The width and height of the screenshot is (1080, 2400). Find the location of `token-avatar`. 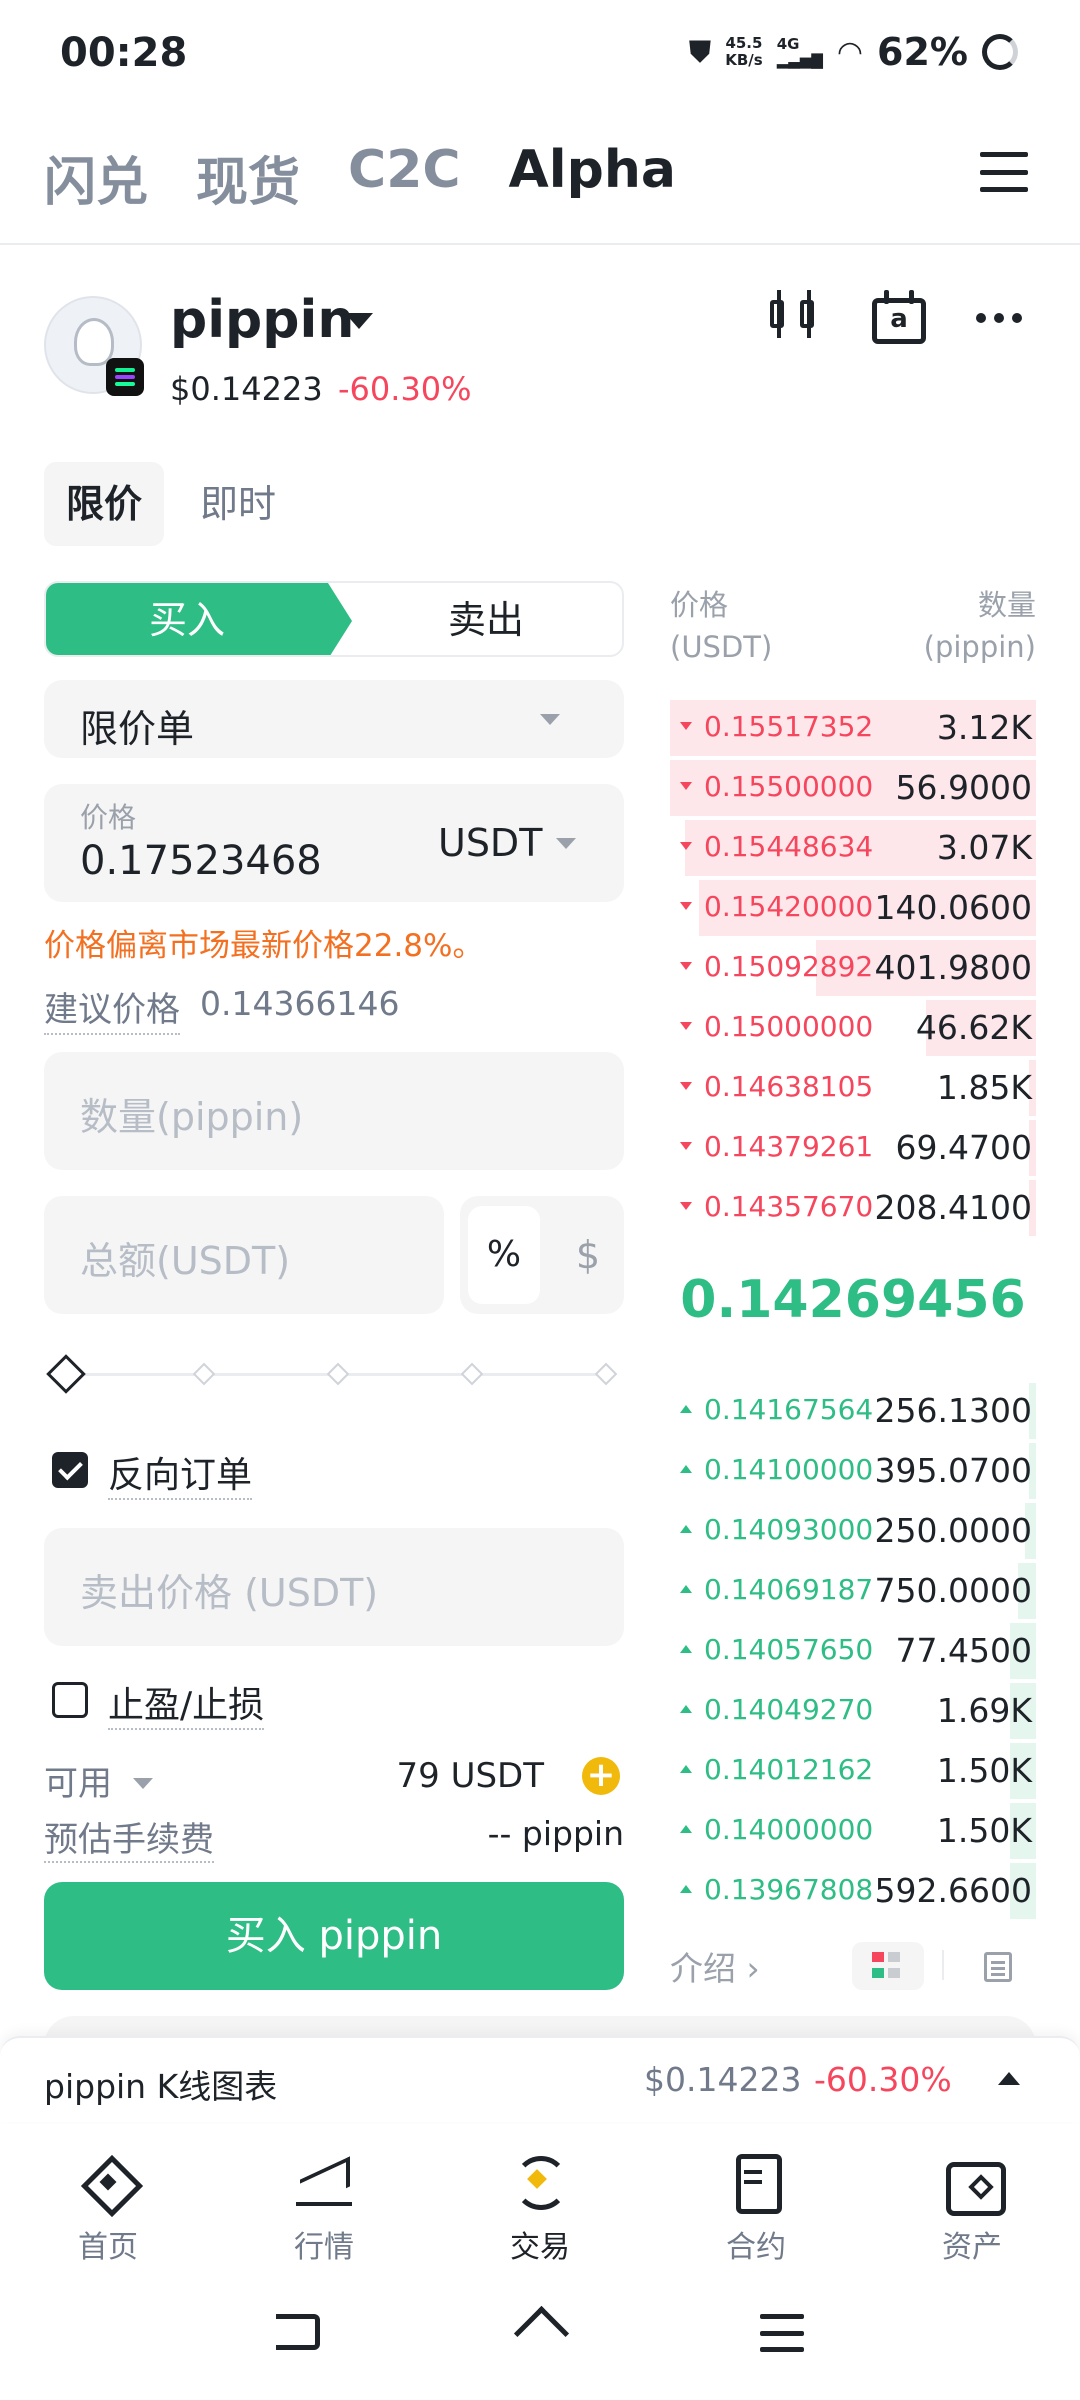

token-avatar is located at coordinates (94, 346).